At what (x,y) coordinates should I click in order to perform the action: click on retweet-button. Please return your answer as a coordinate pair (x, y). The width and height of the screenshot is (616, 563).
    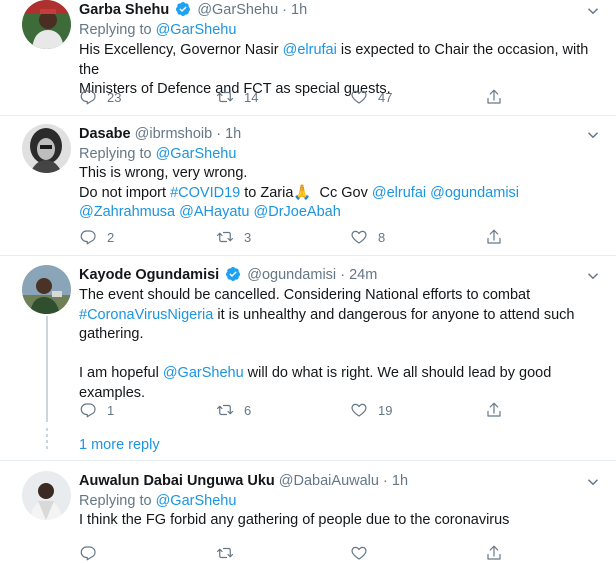
    Looking at the image, I should click on (225, 553).